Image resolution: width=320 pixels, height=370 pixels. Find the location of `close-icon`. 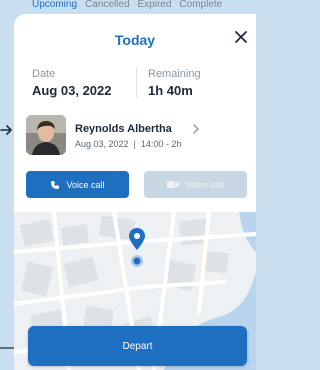

close-icon is located at coordinates (241, 37).